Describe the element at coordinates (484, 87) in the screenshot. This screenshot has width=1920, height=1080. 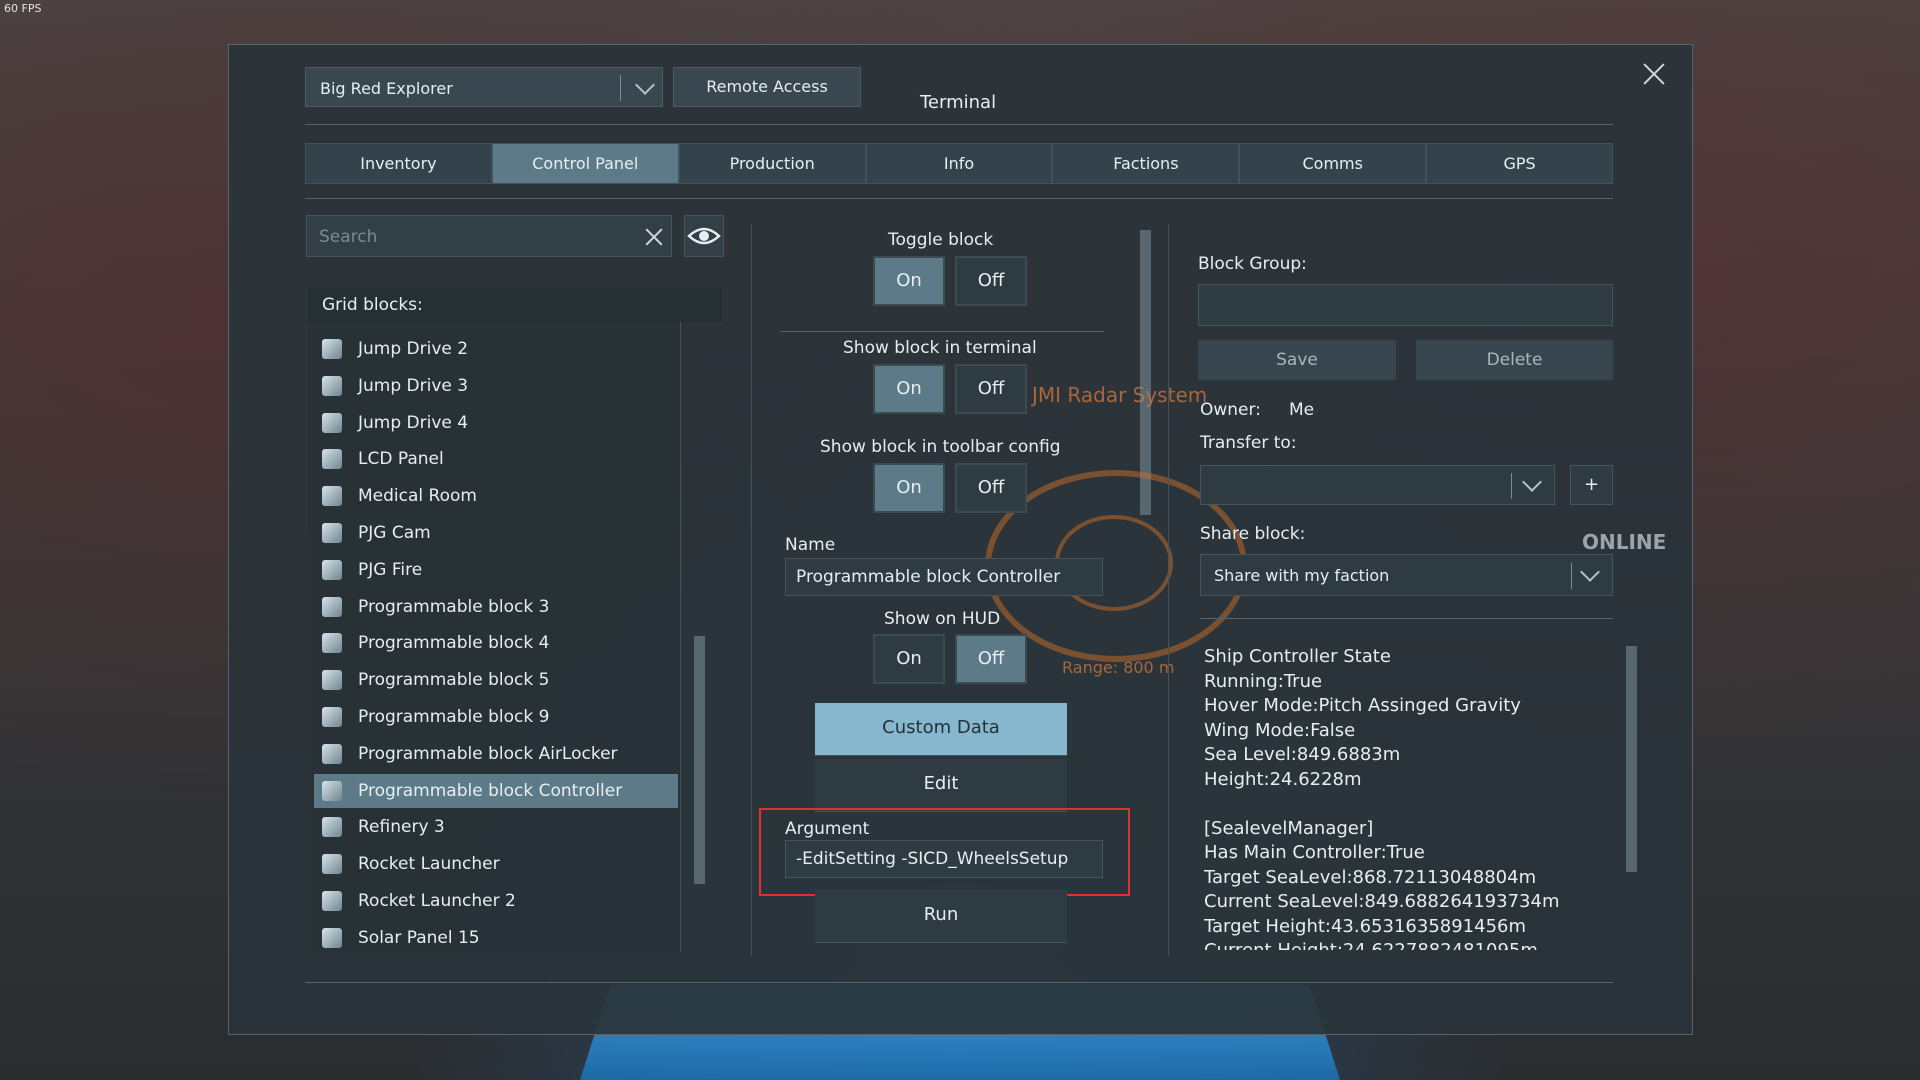
I see `grid-selector-dropdown: Big Red Explorer` at that location.